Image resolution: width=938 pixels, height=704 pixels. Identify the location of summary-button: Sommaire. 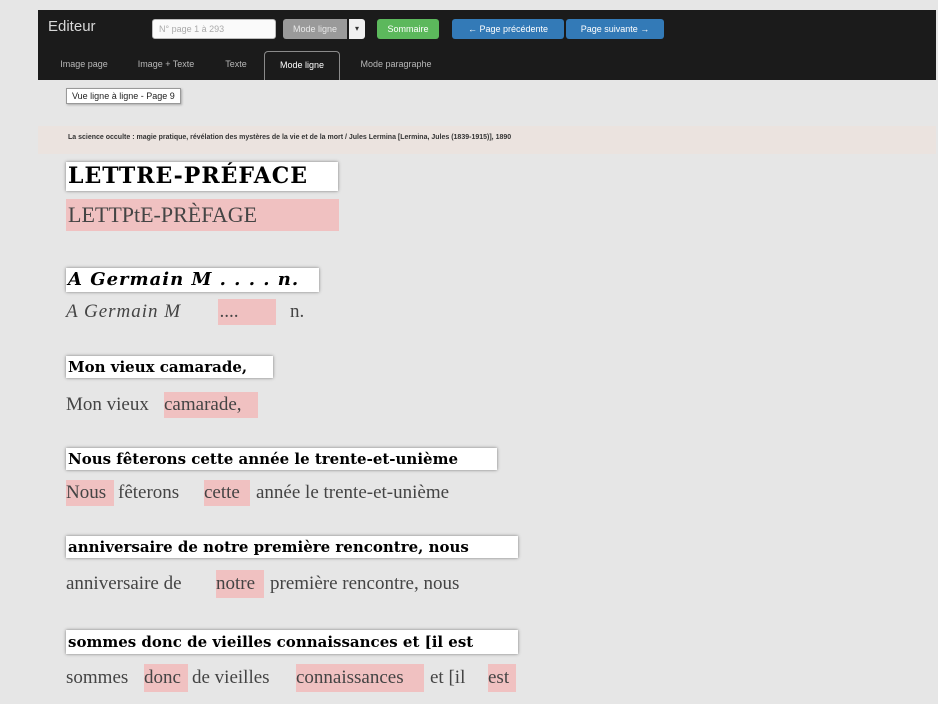
(408, 29).